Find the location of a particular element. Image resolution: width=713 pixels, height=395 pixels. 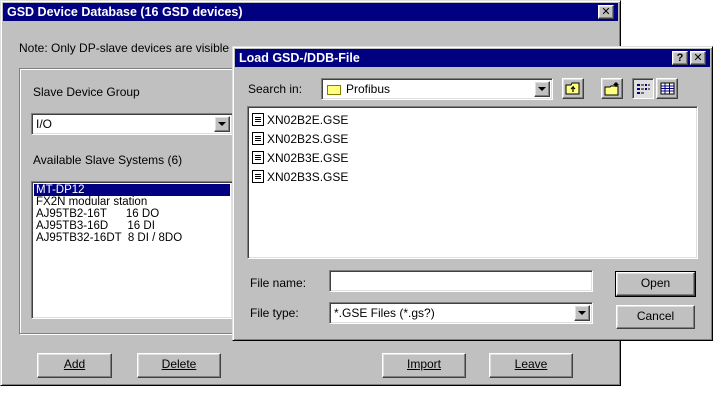

add-button-label: Add is located at coordinates (74, 364).